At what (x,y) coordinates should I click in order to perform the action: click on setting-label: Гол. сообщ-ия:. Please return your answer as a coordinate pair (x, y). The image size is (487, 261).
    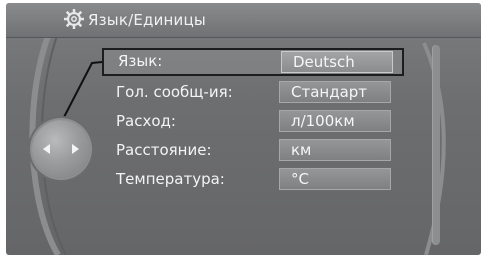
    Looking at the image, I should click on (174, 92).